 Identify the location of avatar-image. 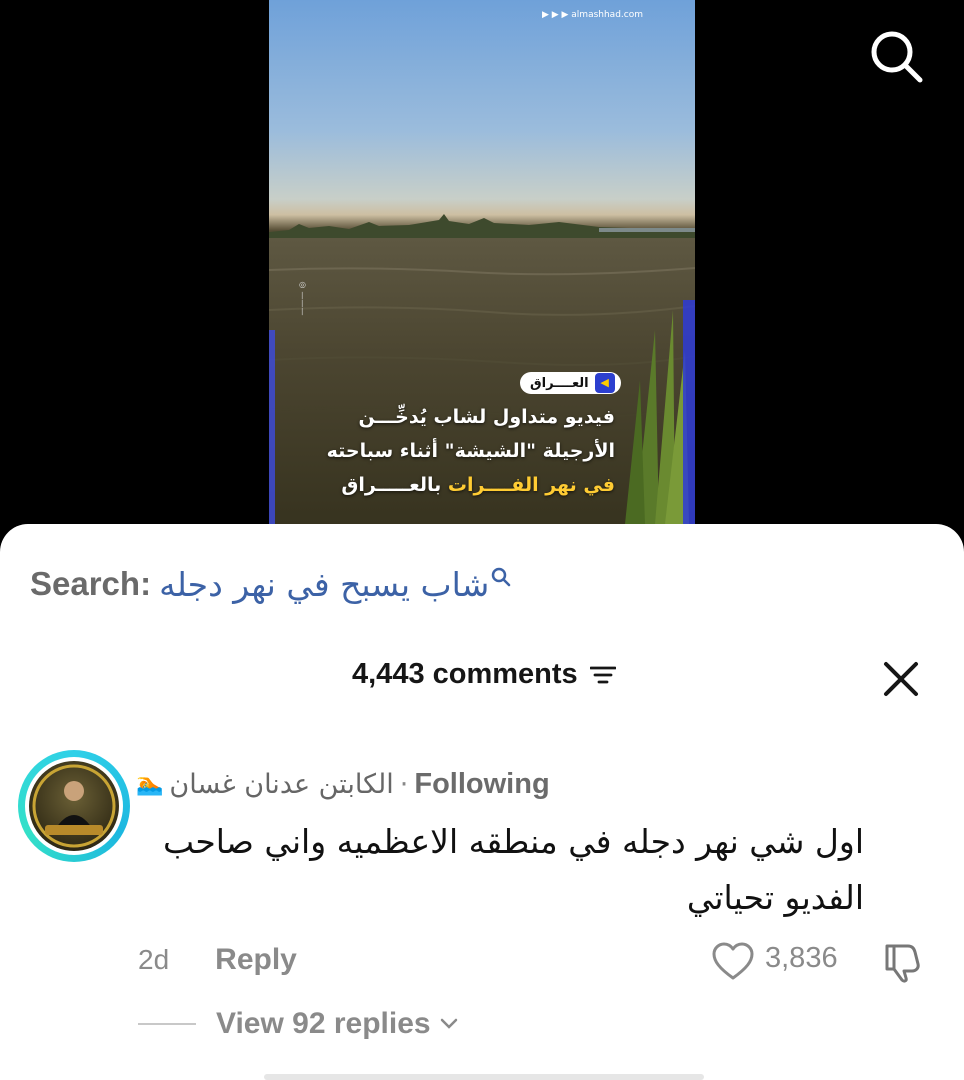
(74, 806).